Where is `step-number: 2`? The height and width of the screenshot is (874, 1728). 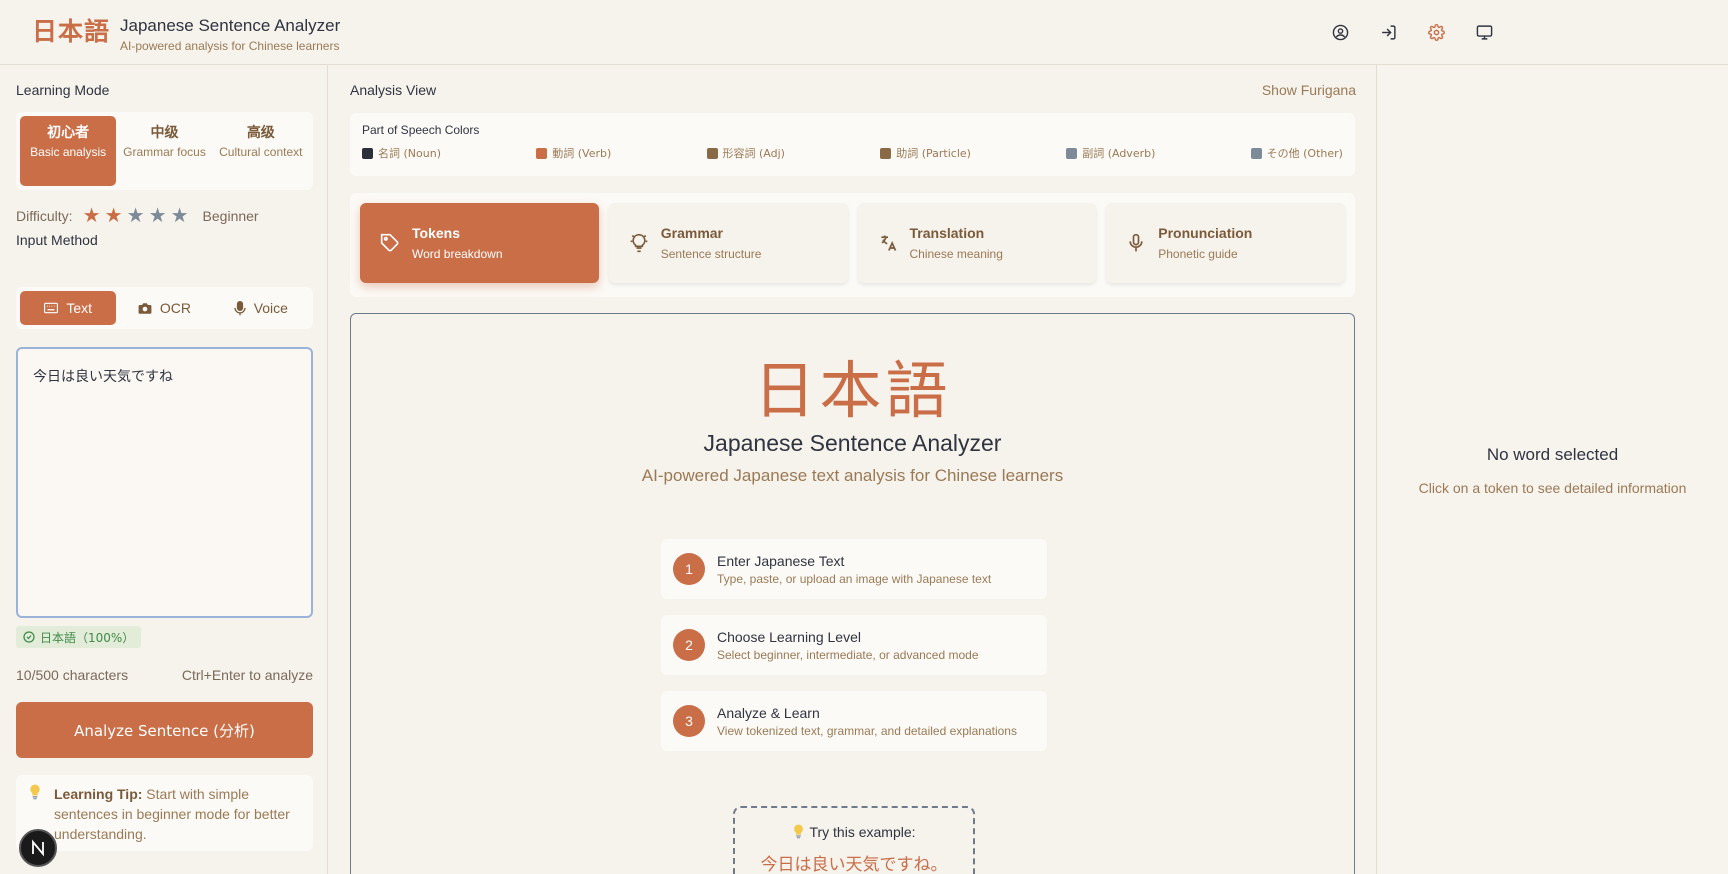 step-number: 2 is located at coordinates (689, 645).